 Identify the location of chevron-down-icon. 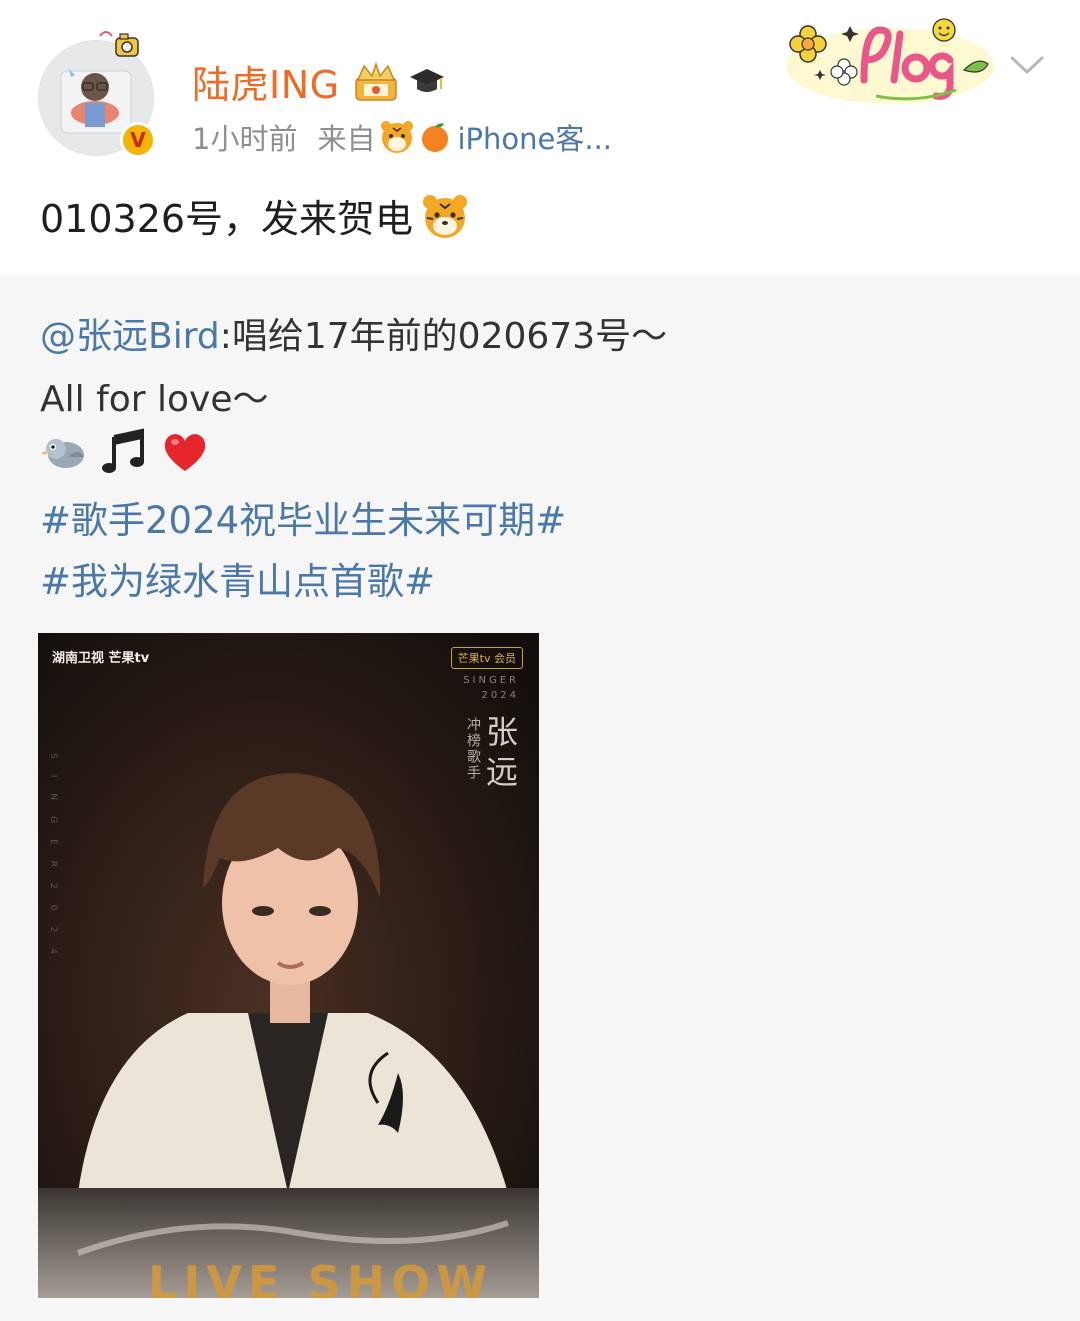
(1027, 65).